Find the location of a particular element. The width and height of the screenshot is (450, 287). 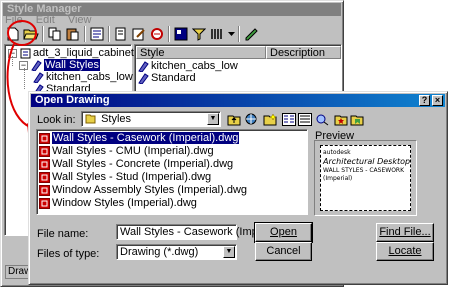

filter-button is located at coordinates (199, 34).